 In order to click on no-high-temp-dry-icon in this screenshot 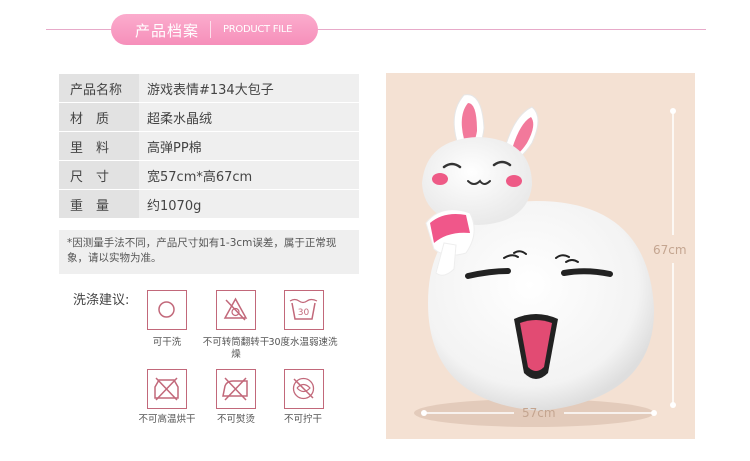, I will do `click(167, 389)`.